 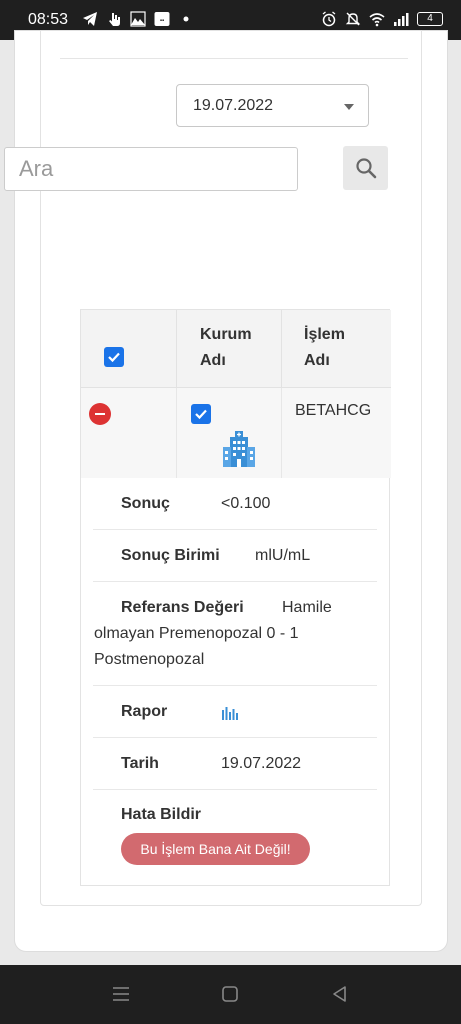 I want to click on divider, so click(x=234, y=58).